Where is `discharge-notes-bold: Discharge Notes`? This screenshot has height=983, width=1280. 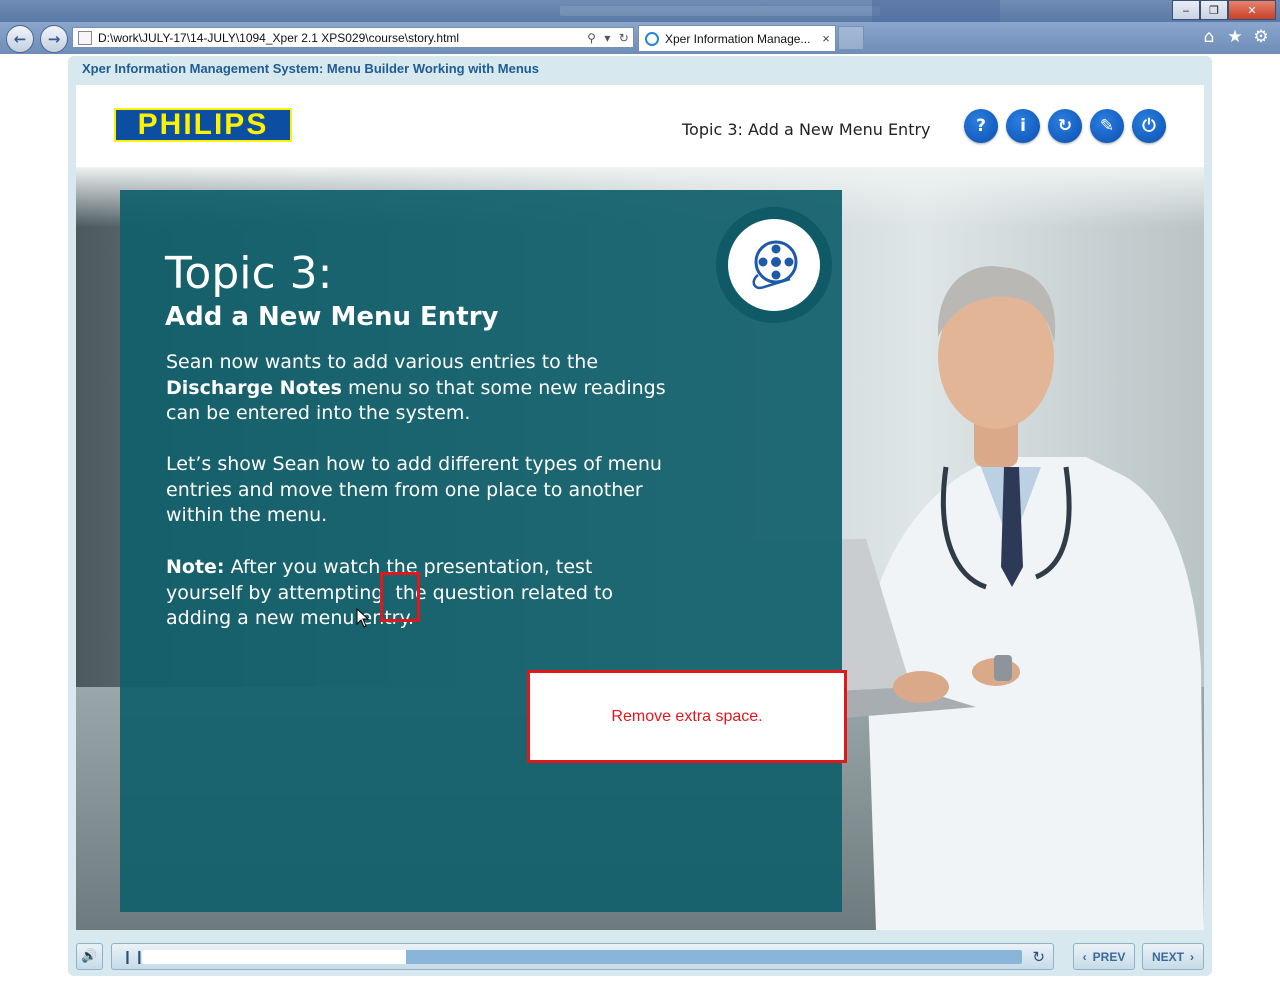
discharge-notes-bold: Discharge Notes is located at coordinates (254, 387).